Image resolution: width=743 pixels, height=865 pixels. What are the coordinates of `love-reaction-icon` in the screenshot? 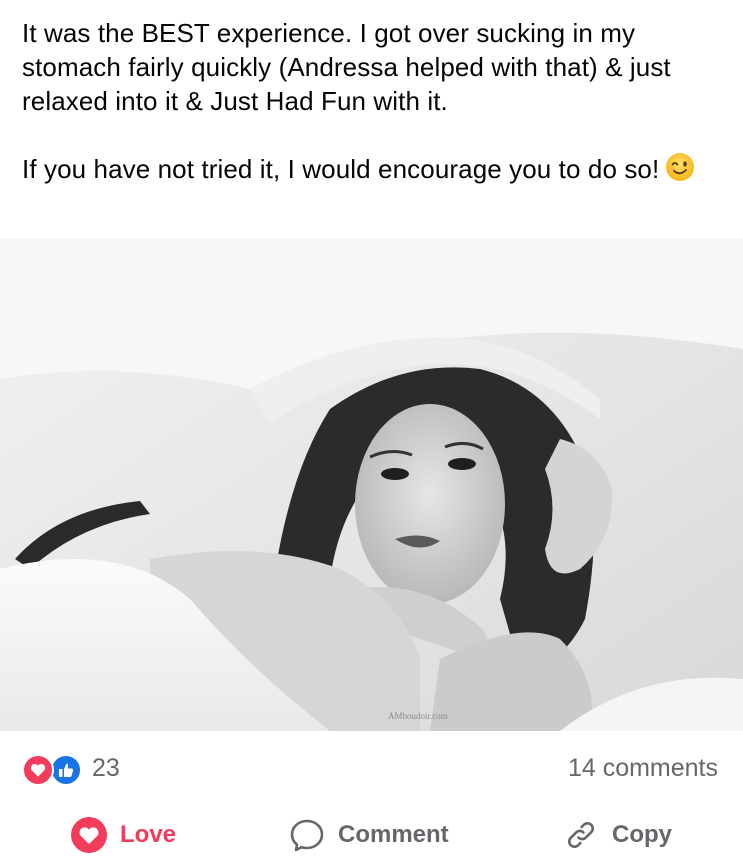 It's located at (38, 770).